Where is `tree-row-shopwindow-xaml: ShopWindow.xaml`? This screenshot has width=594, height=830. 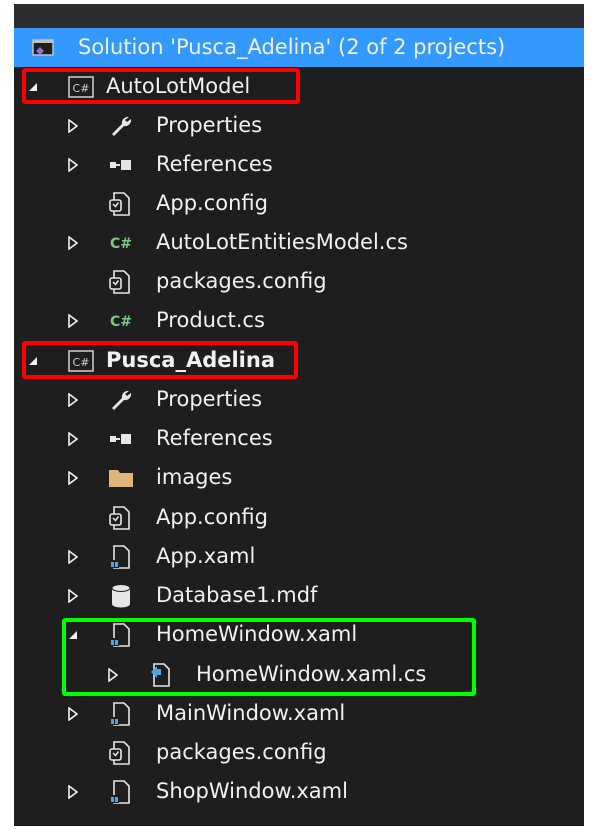 tree-row-shopwindow-xaml: ShopWindow.xaml is located at coordinates (299, 791).